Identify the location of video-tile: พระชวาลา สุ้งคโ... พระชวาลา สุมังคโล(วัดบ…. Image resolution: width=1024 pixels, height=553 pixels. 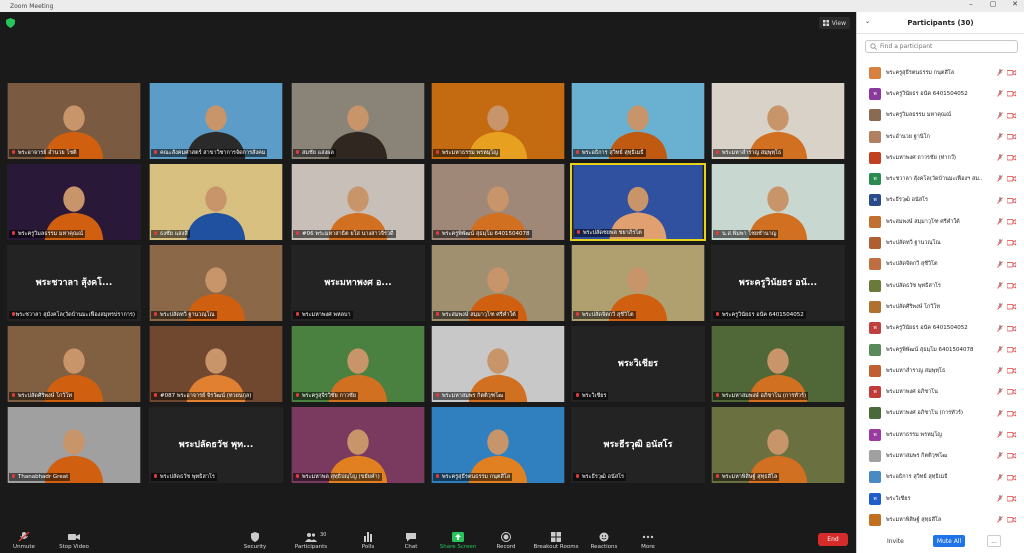
(74, 283).